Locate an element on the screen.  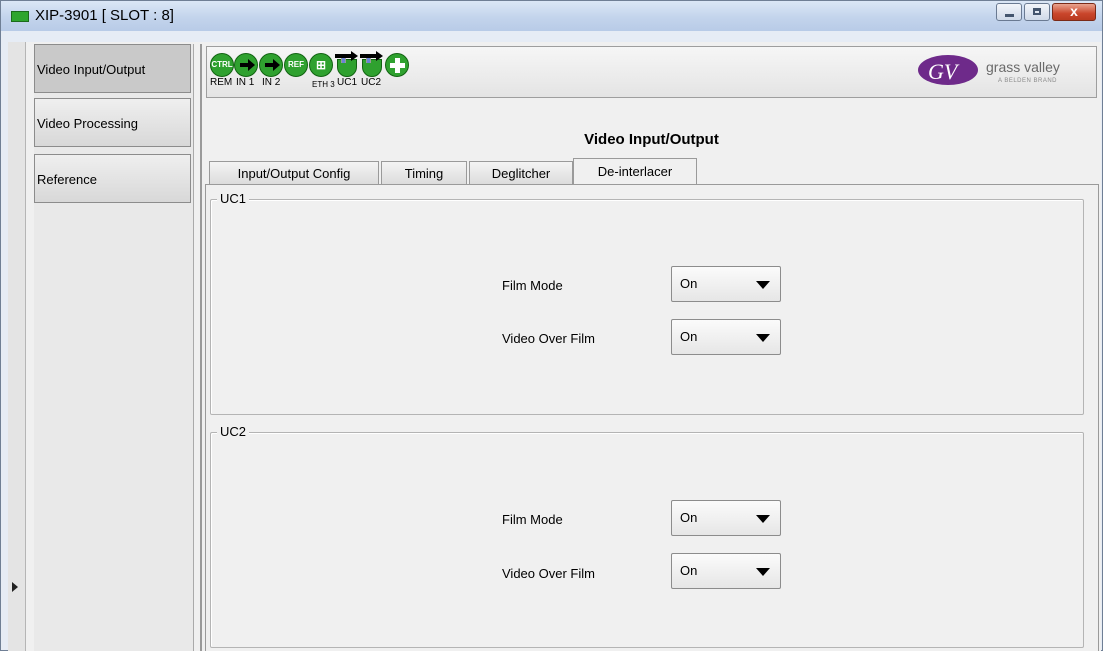
tab-input-output-config: Input/Output Config is located at coordinates (294, 172).